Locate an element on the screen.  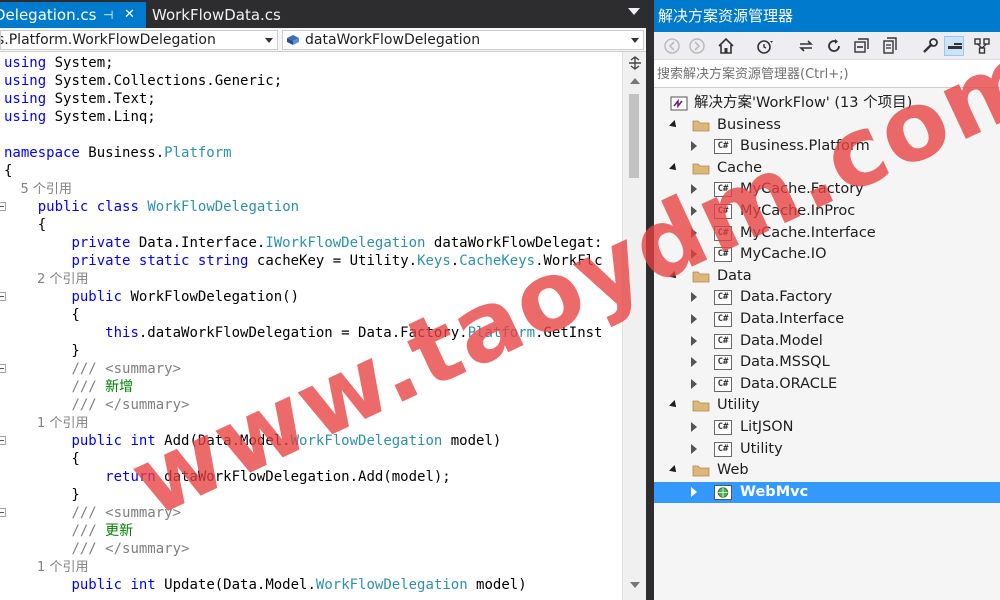
tree-folder-item: Data is located at coordinates (827, 276).